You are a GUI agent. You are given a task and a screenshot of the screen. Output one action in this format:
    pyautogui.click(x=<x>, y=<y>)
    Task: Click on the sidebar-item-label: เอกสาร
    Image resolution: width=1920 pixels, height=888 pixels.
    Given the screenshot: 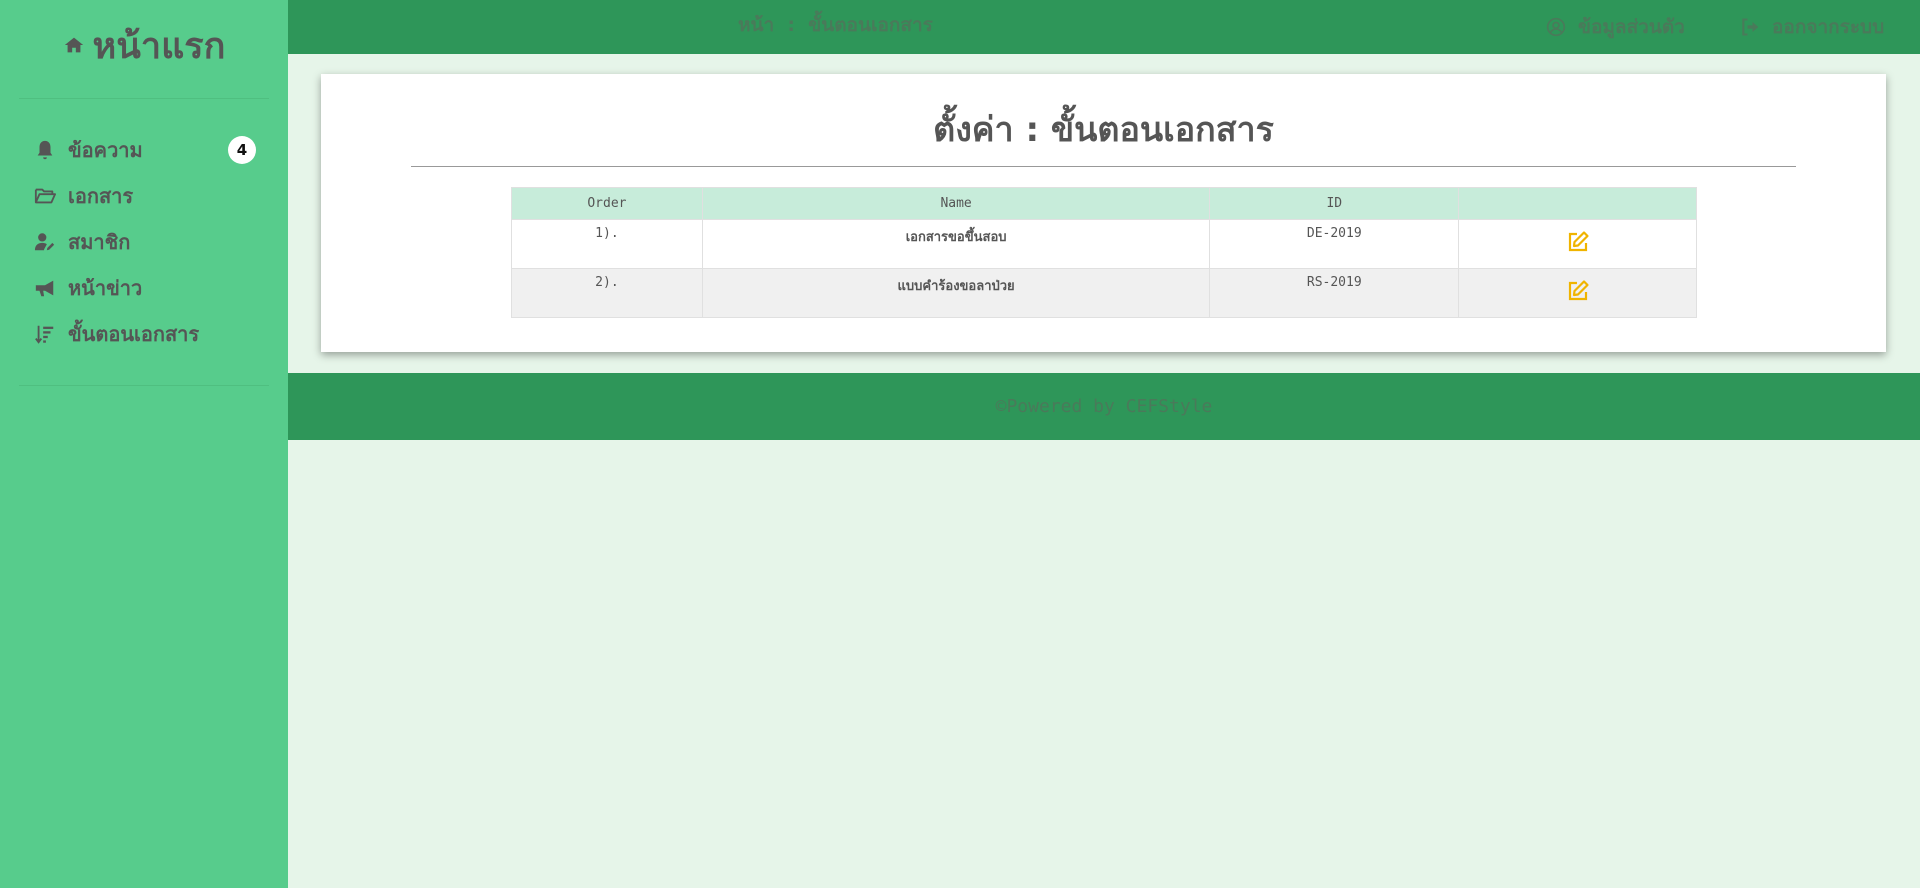 What is the action you would take?
    pyautogui.click(x=101, y=196)
    